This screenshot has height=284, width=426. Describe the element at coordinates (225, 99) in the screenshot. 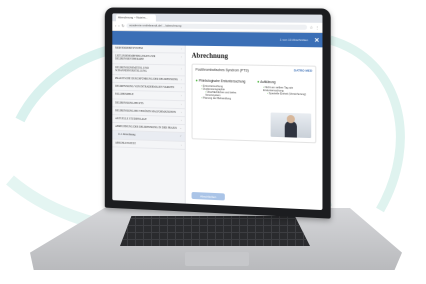

I see `list-item: Planung der Behandlung` at that location.